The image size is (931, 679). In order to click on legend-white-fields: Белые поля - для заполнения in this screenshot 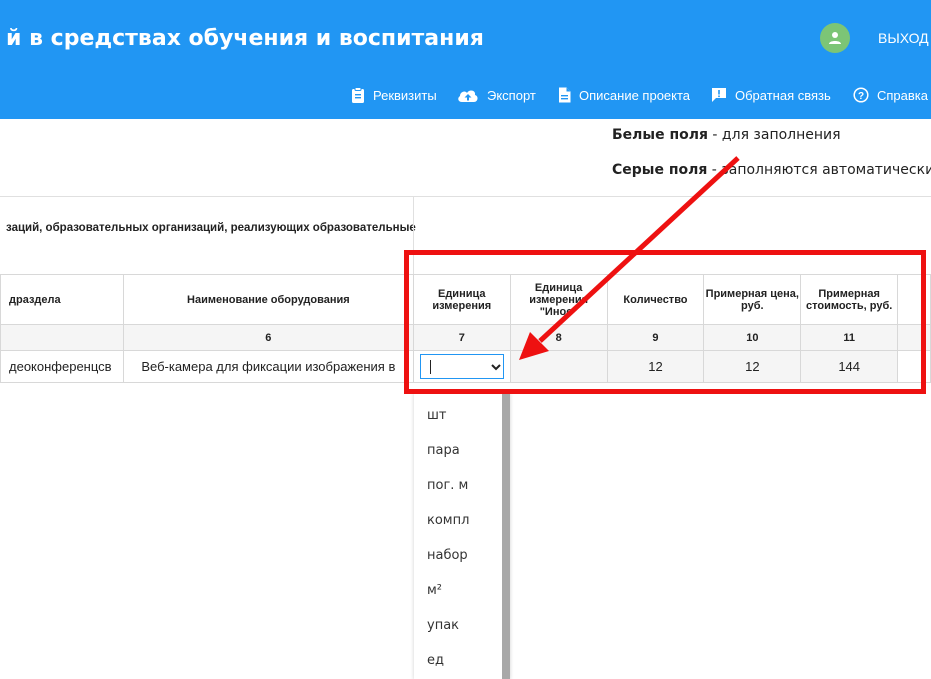, I will do `click(726, 135)`.